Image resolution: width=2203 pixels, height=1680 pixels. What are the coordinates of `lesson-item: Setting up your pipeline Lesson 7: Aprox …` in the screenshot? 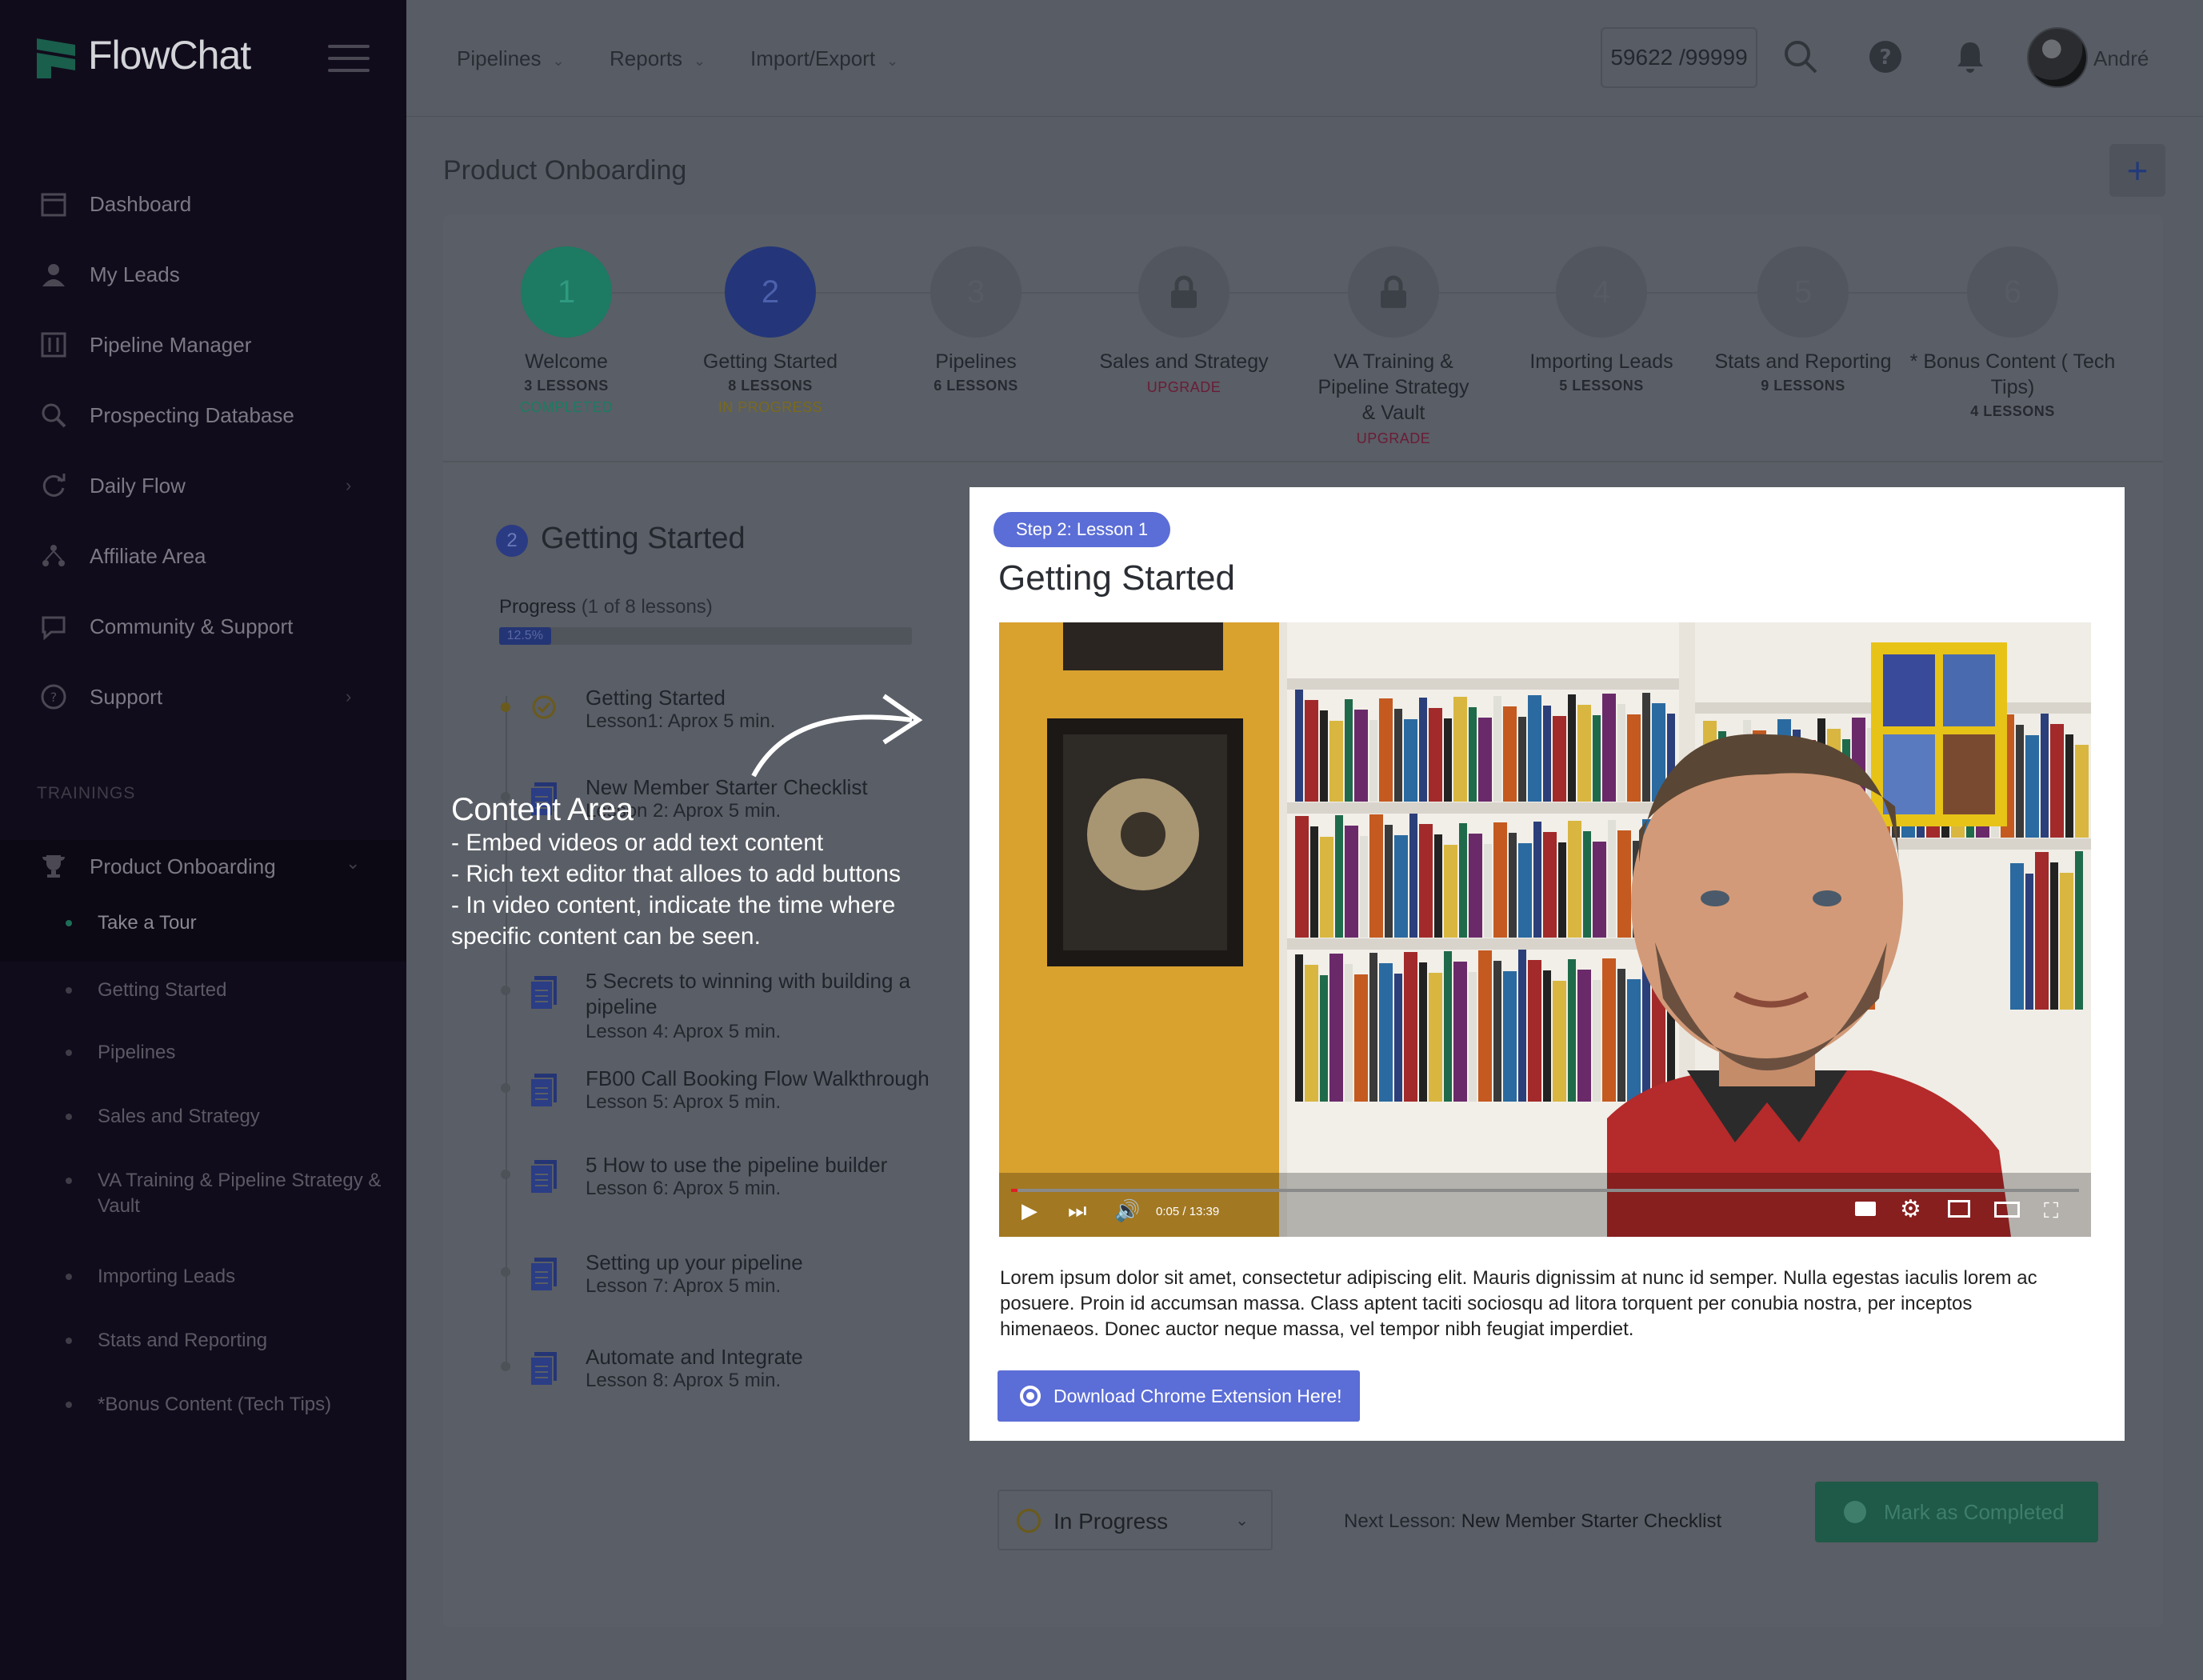 It's located at (752, 1282).